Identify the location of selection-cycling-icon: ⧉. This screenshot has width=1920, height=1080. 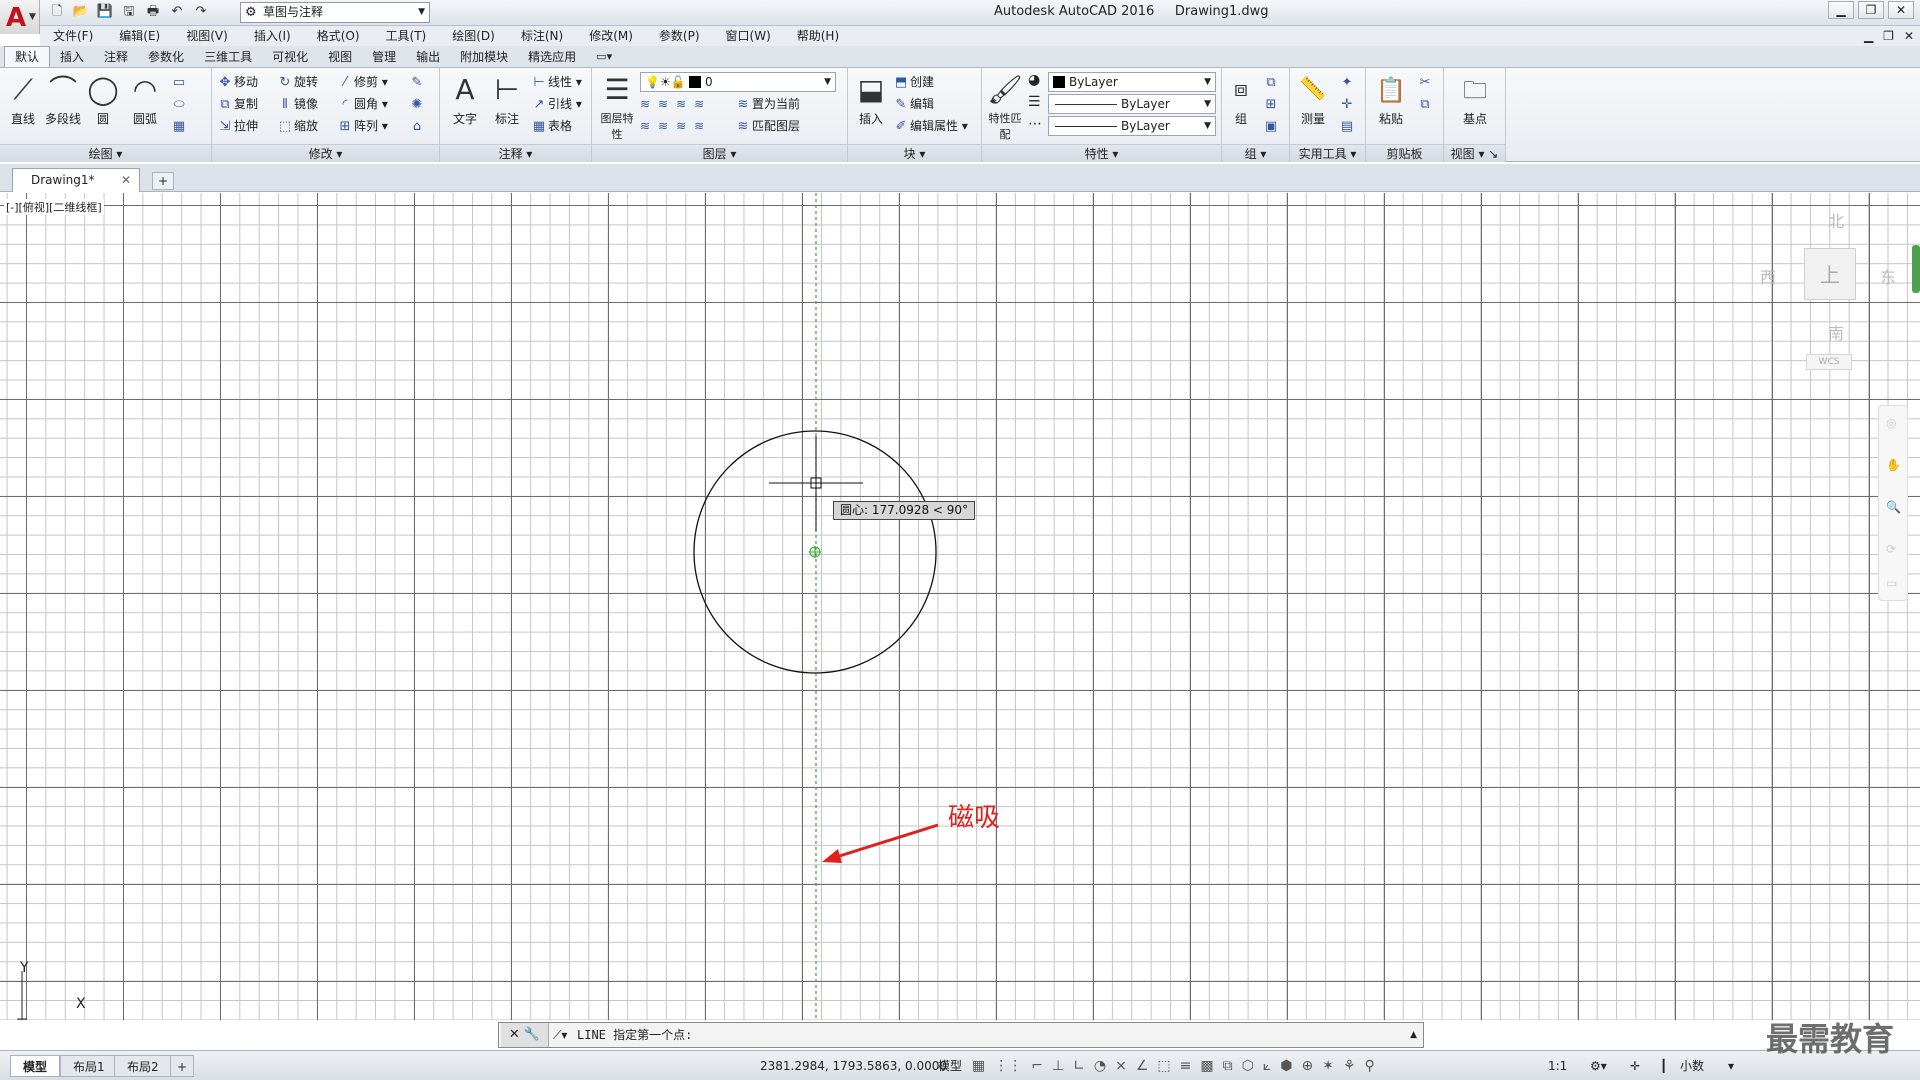
(1228, 1065).